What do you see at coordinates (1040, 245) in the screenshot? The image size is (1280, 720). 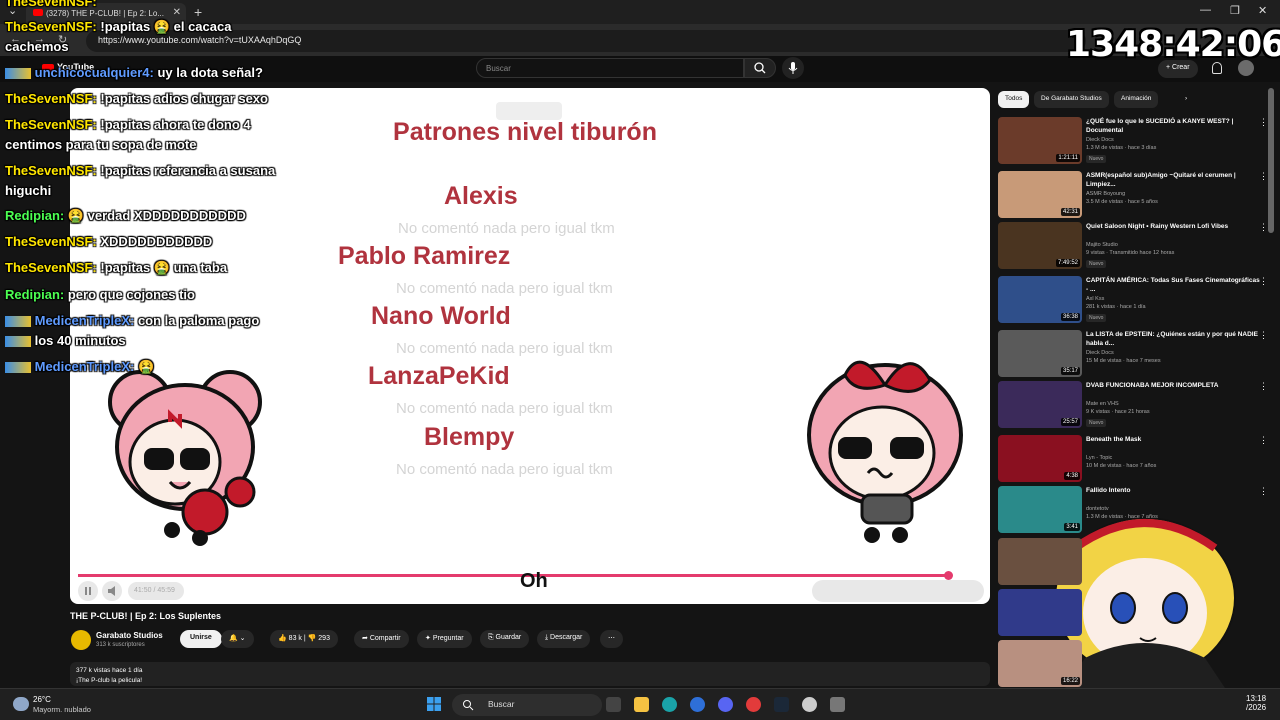 I see `video-thumbnail: 7:49:52` at bounding box center [1040, 245].